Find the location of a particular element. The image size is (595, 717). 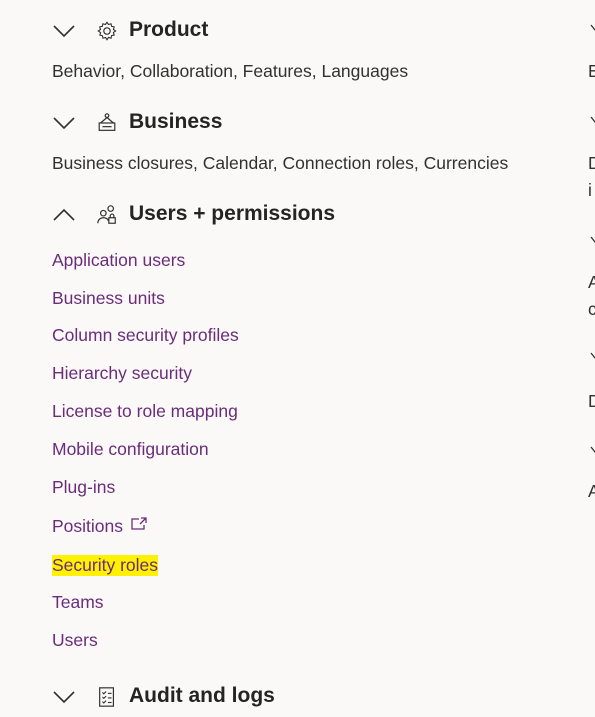

group-header-audit-logs: Audit and logs is located at coordinates (163, 697).